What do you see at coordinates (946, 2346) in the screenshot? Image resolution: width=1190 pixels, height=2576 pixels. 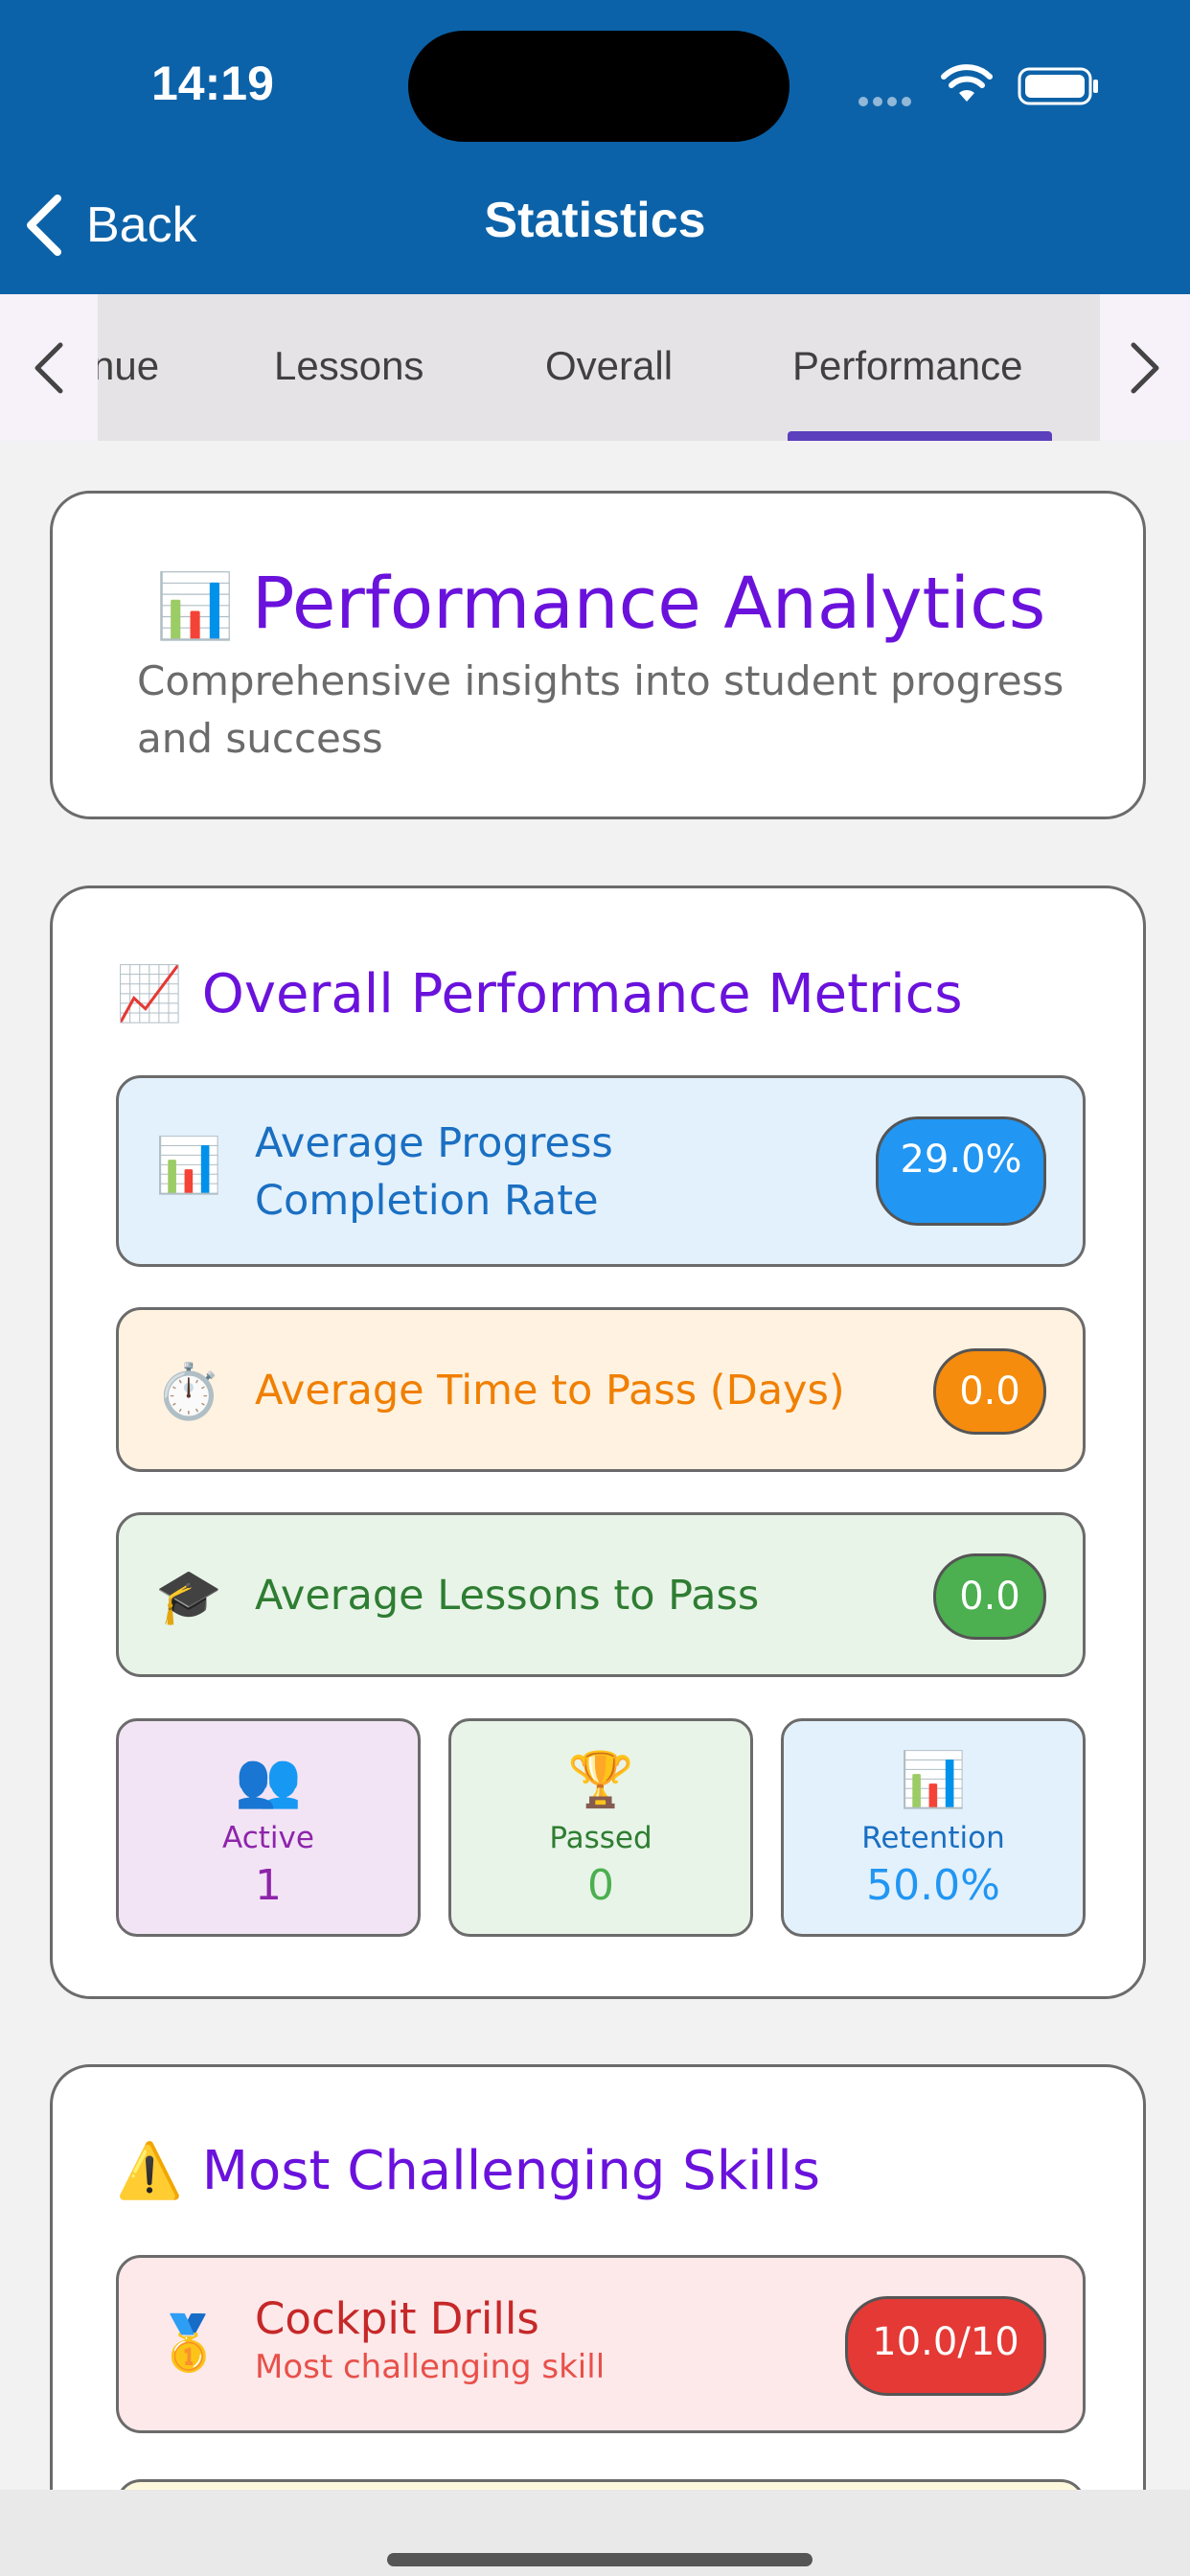 I see `skill-score-badge: 10.0/10` at bounding box center [946, 2346].